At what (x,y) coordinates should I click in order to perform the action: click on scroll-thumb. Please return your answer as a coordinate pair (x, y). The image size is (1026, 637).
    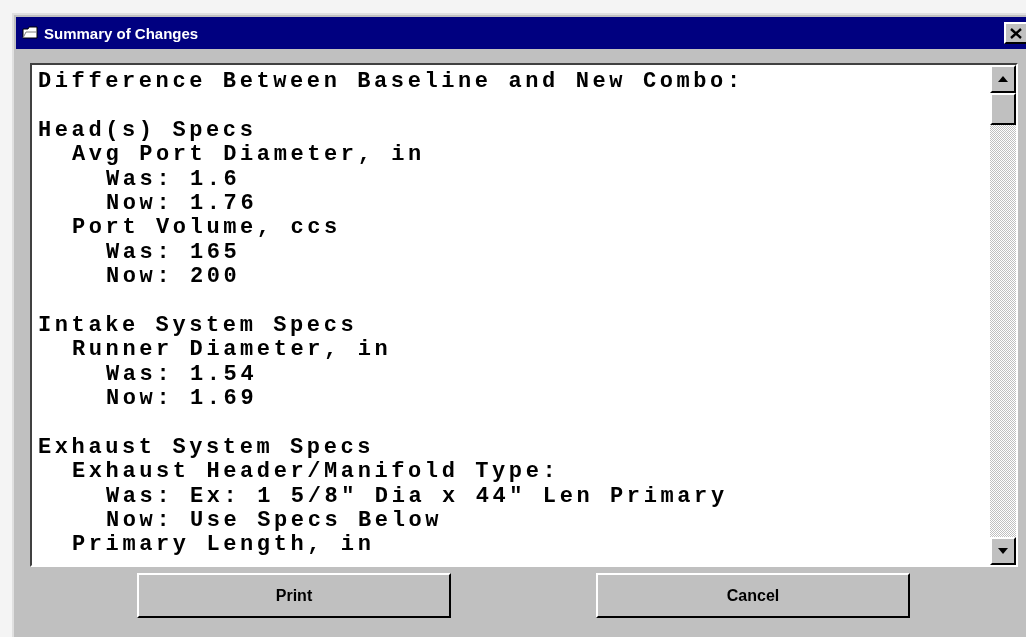
    Looking at the image, I should click on (1003, 109).